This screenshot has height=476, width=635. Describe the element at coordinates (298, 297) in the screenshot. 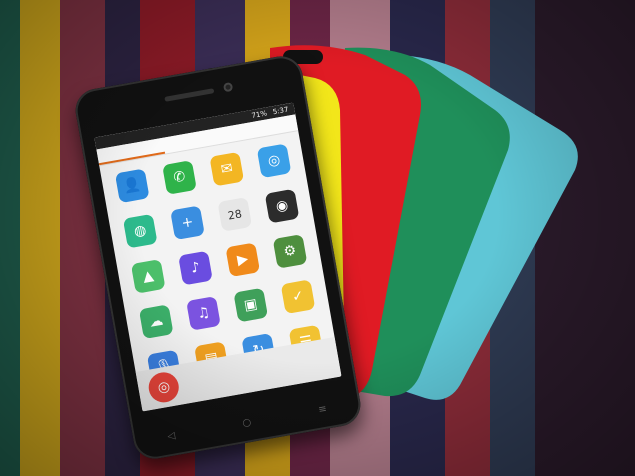

I see `tasks-icon: ✓` at that location.